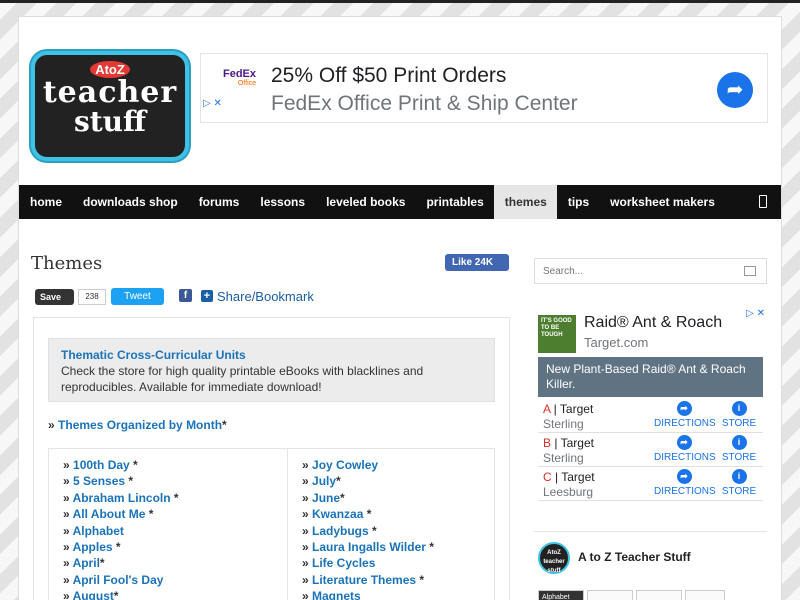  I want to click on ad-thumbnail: IT'S GOOD TO BE TOUGH, so click(557, 334).